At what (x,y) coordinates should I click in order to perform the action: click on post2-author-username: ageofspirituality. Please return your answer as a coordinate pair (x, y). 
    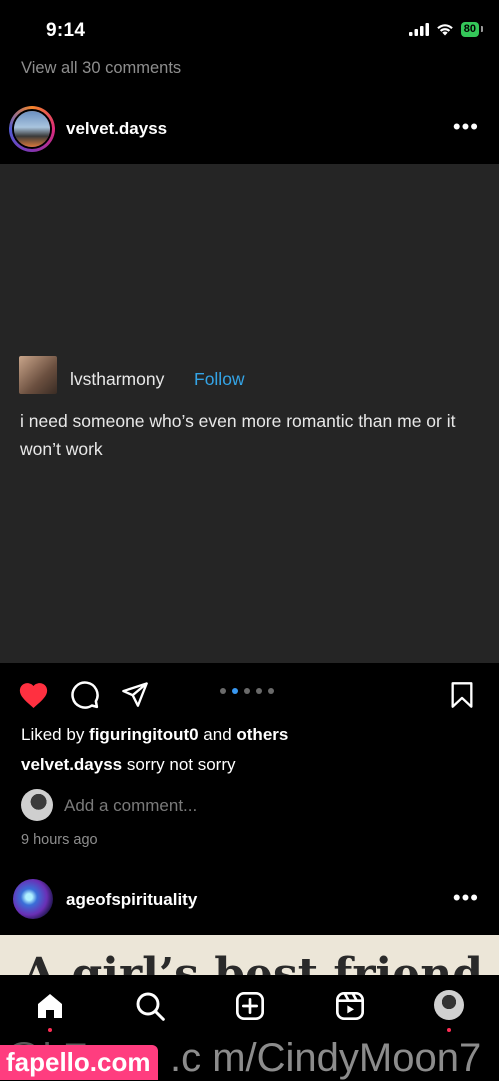
    Looking at the image, I should click on (131, 900).